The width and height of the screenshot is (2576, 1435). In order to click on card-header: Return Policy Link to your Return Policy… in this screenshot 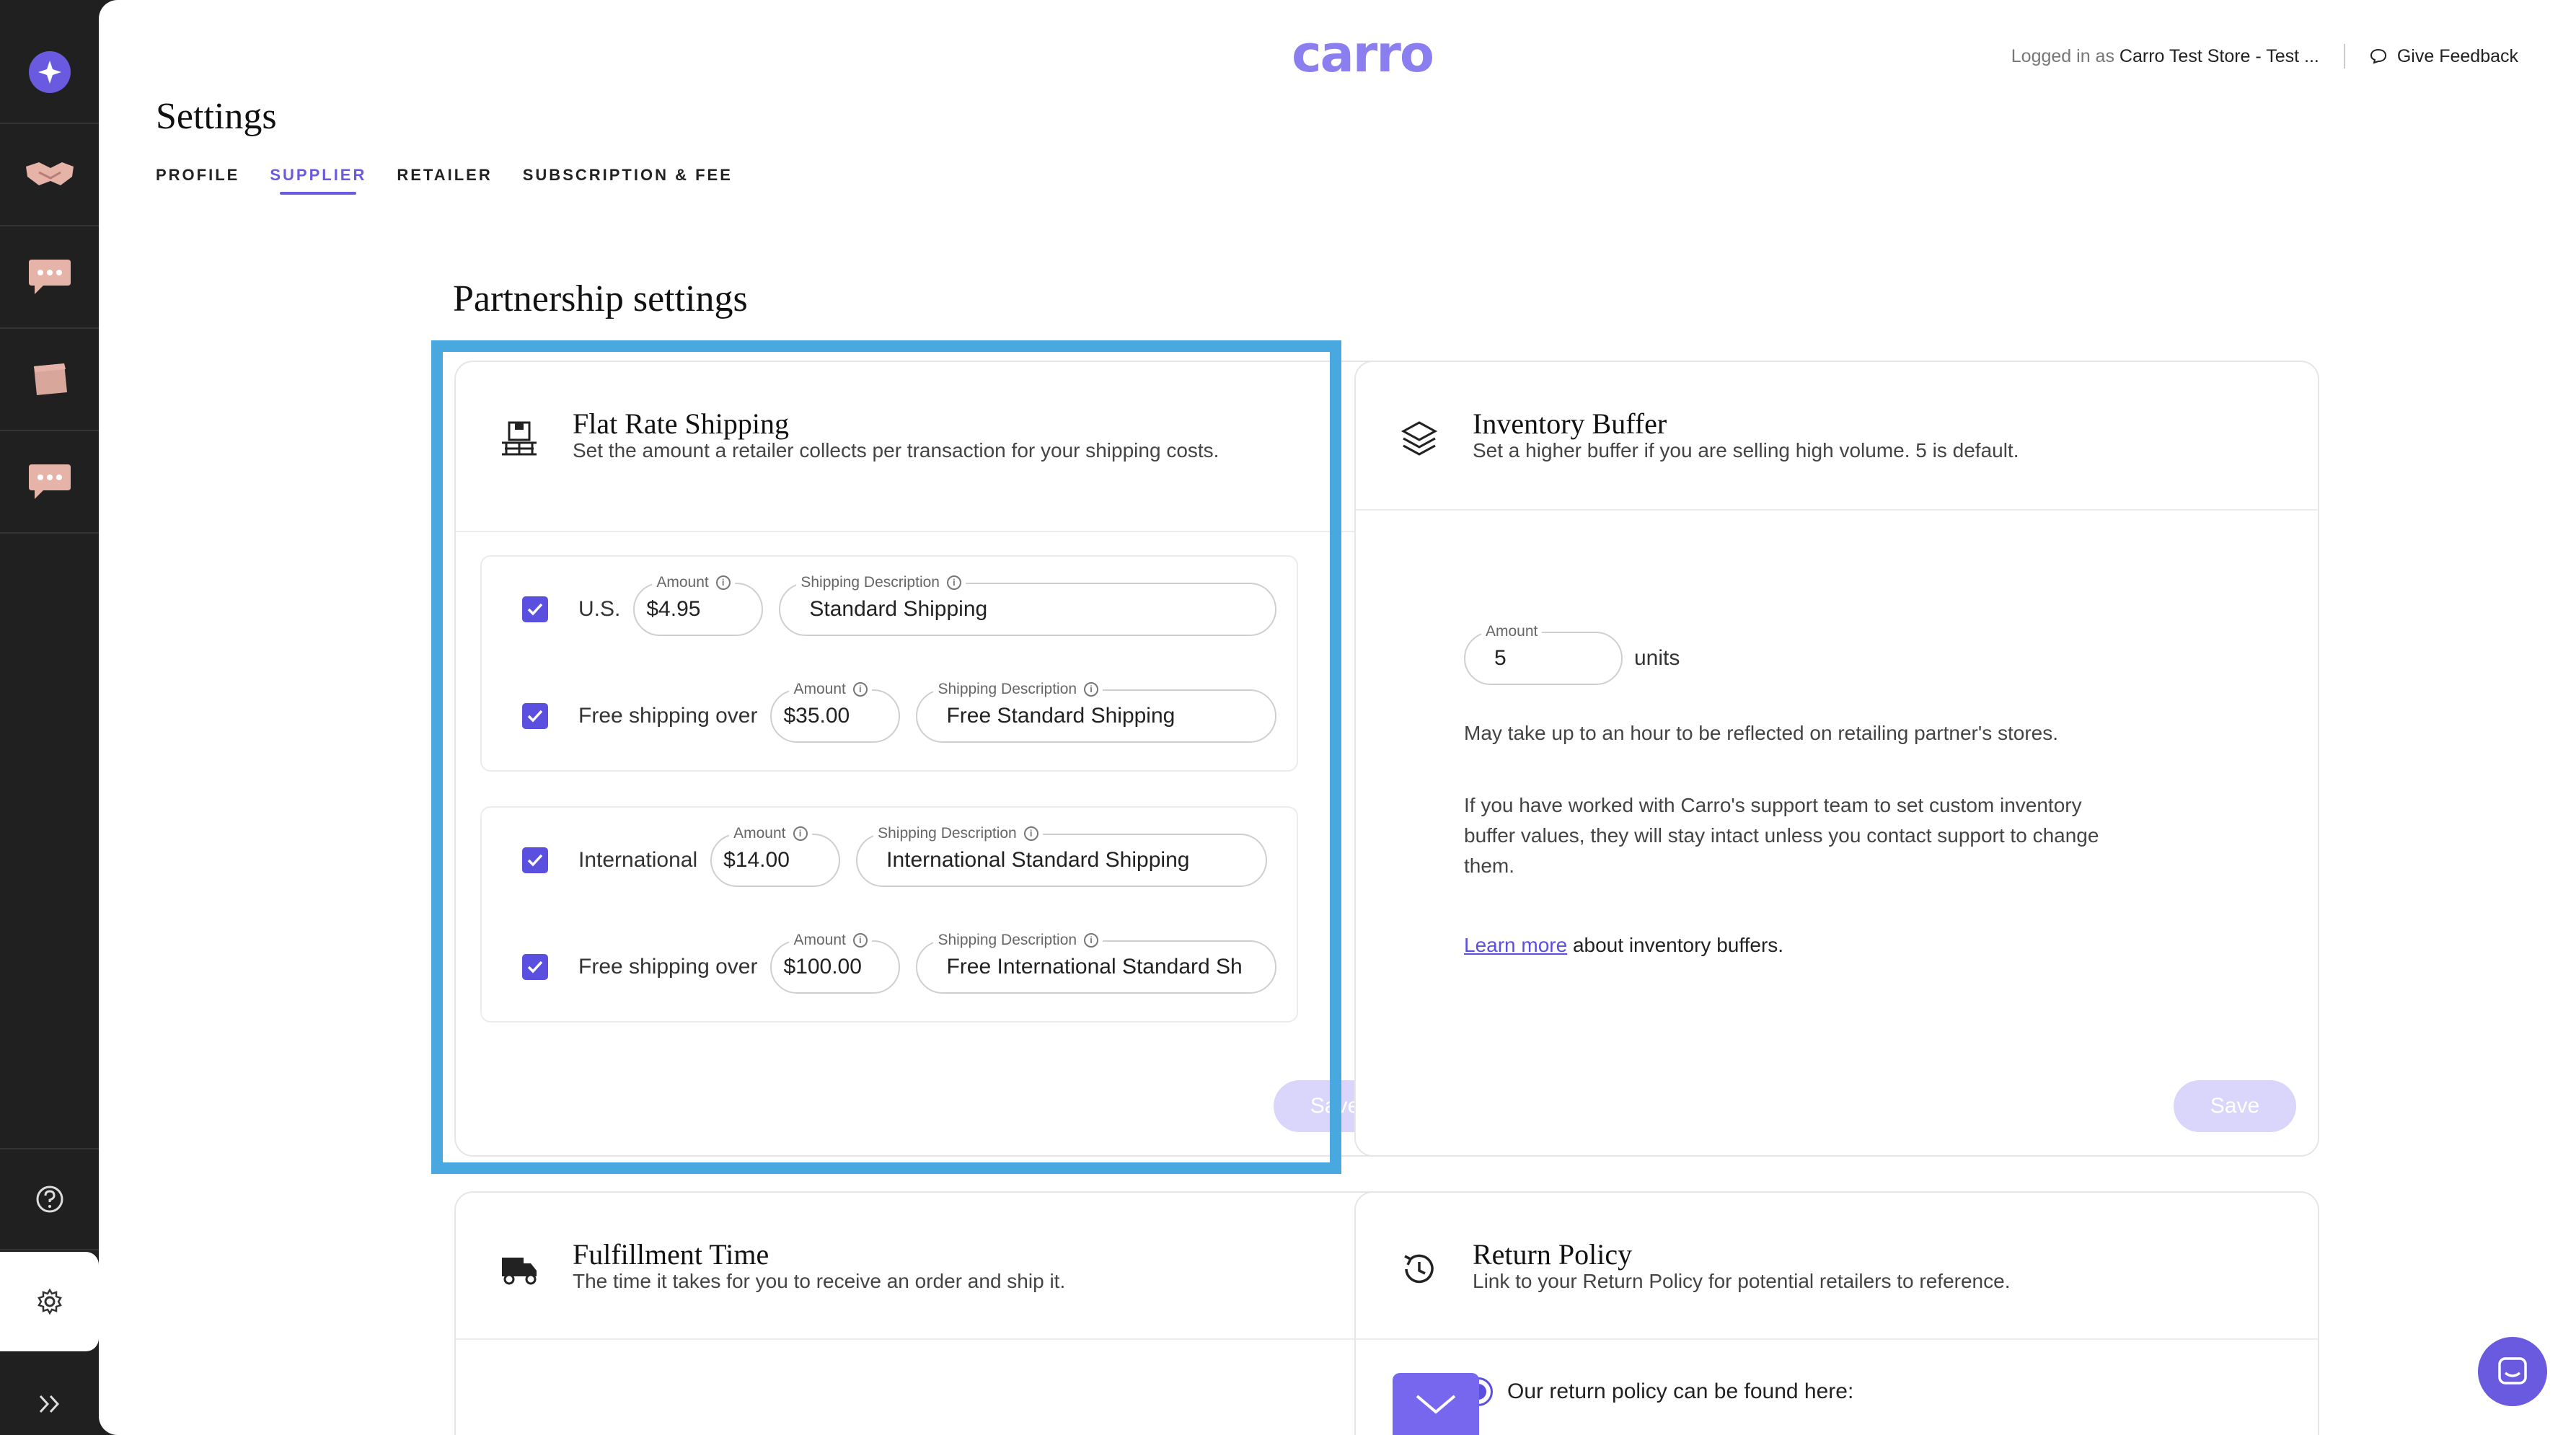, I will do `click(1837, 1266)`.